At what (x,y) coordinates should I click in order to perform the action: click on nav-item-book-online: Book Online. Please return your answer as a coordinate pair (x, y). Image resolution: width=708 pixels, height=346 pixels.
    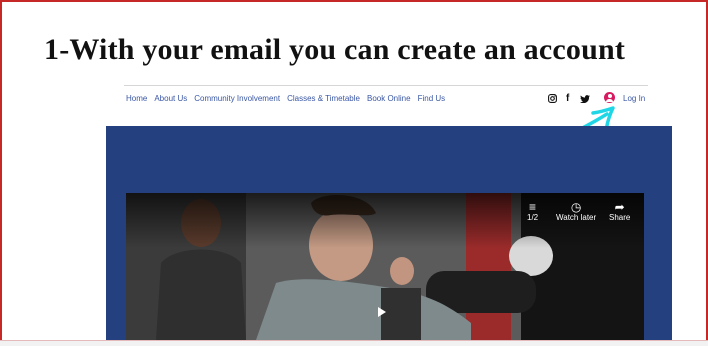
    Looking at the image, I should click on (389, 98).